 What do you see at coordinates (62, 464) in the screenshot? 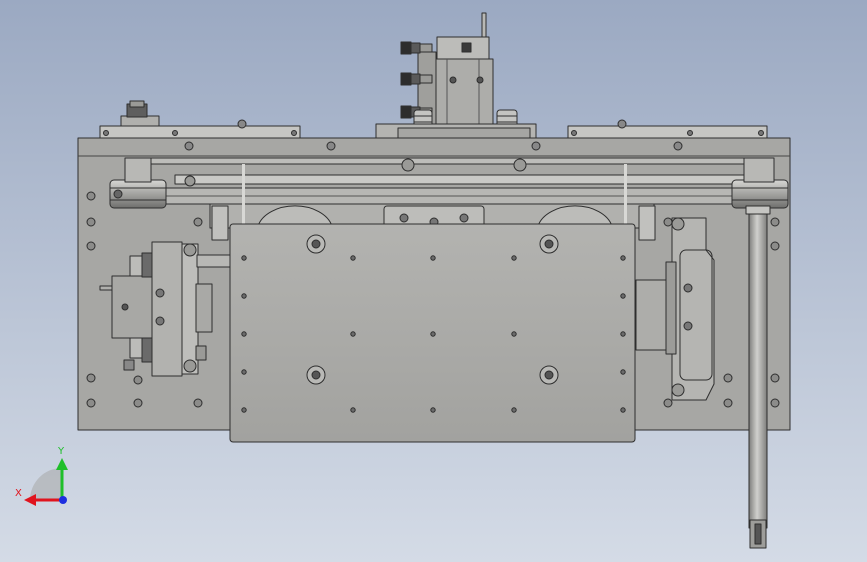
I see `y-axis-arrowhead` at bounding box center [62, 464].